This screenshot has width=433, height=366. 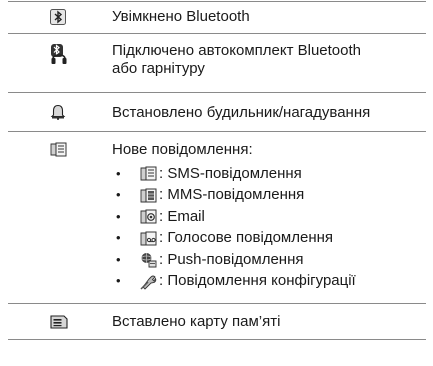 What do you see at coordinates (181, 16) in the screenshot?
I see `description-text: Увімкнено Bluetooth` at bounding box center [181, 16].